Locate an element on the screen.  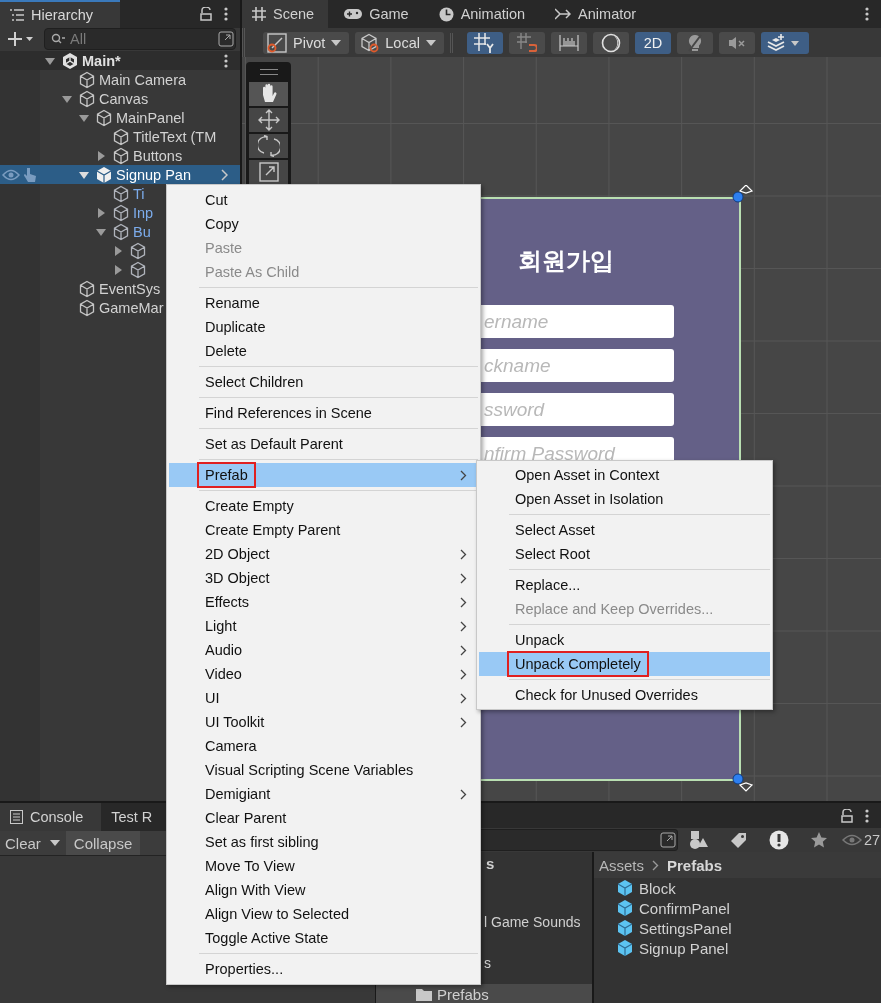
menu-item: Toggle Active State is located at coordinates (323, 938).